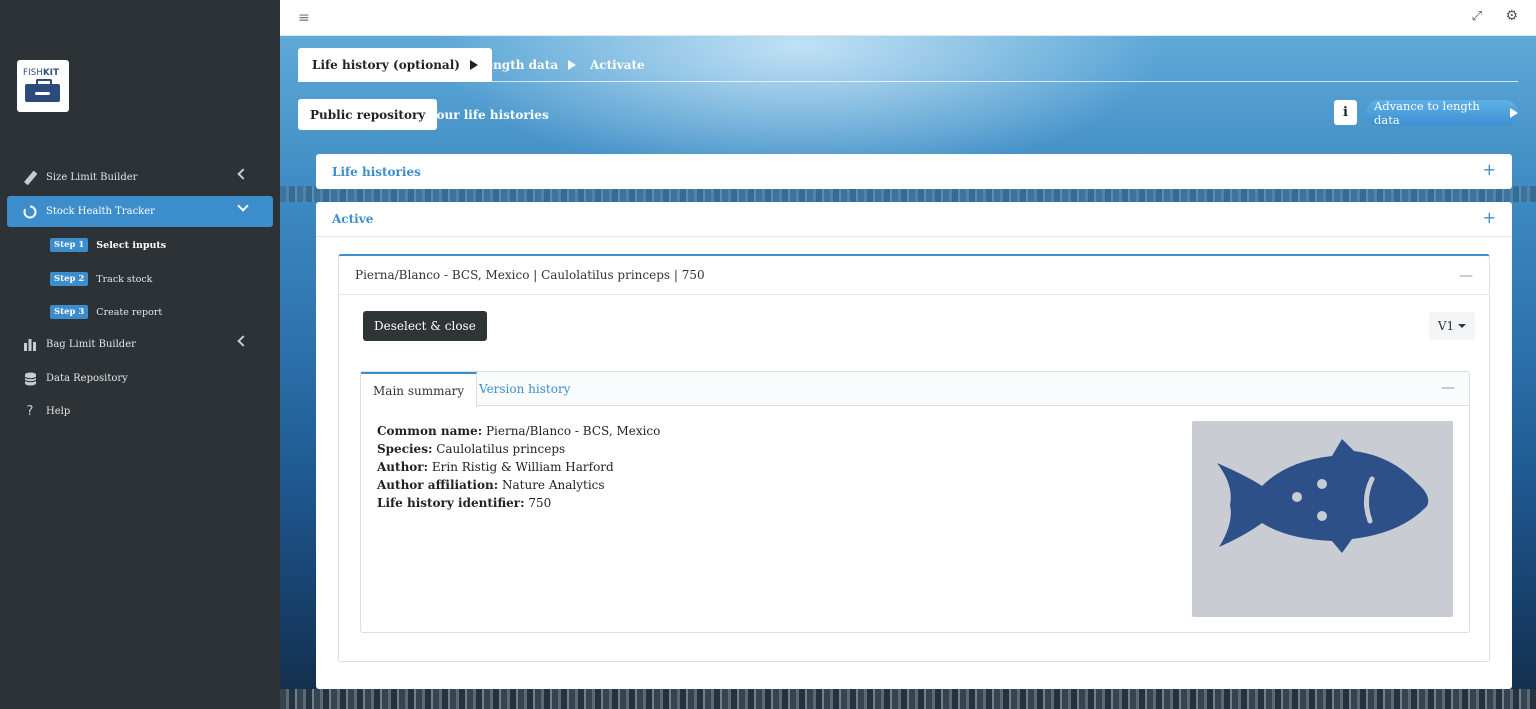 The width and height of the screenshot is (1536, 709). What do you see at coordinates (430, 431) in the screenshot?
I see `field-label: Common name:` at bounding box center [430, 431].